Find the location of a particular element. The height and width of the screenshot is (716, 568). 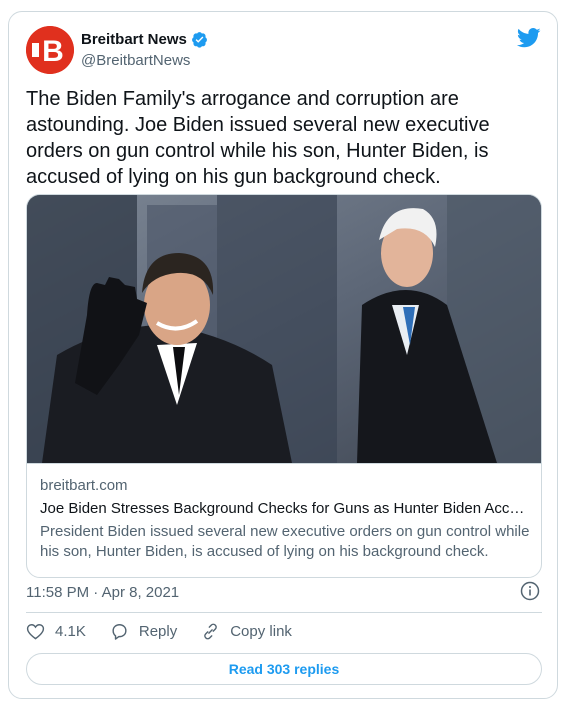

author-name-row: Breitbart News is located at coordinates (144, 39).